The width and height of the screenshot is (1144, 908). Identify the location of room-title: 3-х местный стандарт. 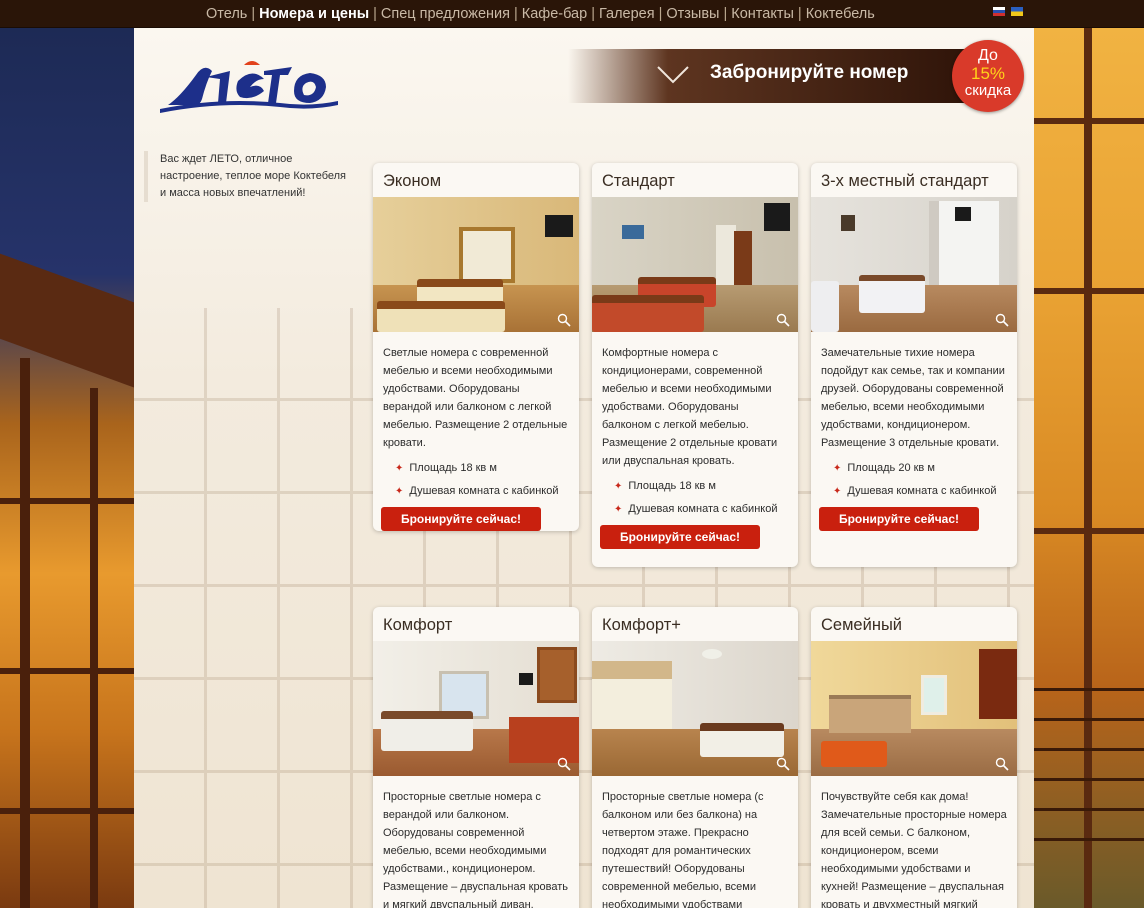
(914, 180).